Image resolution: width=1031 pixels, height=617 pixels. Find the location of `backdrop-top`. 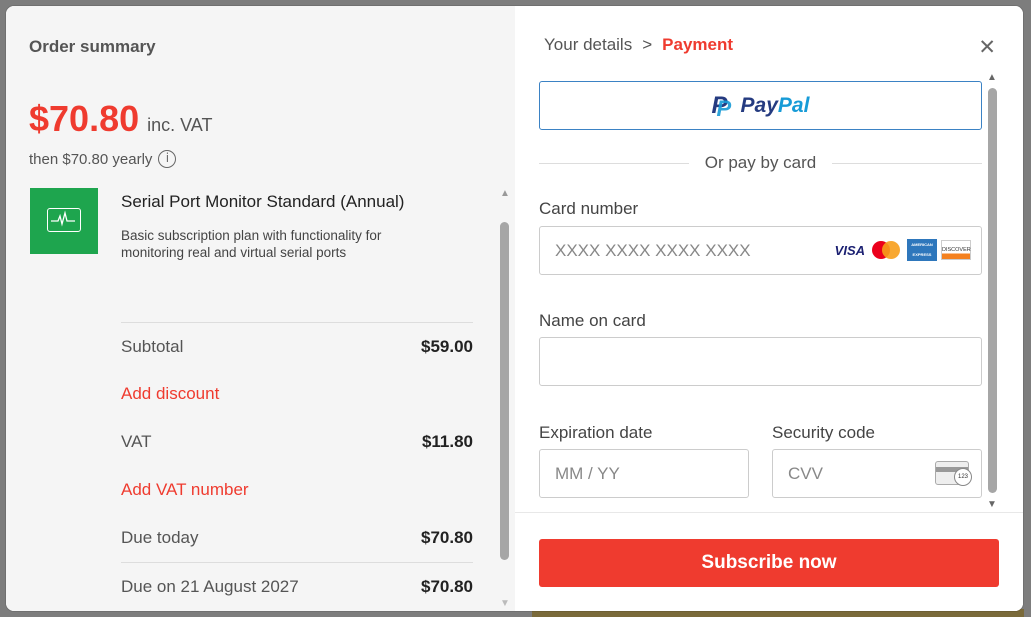

backdrop-top is located at coordinates (766, 2).